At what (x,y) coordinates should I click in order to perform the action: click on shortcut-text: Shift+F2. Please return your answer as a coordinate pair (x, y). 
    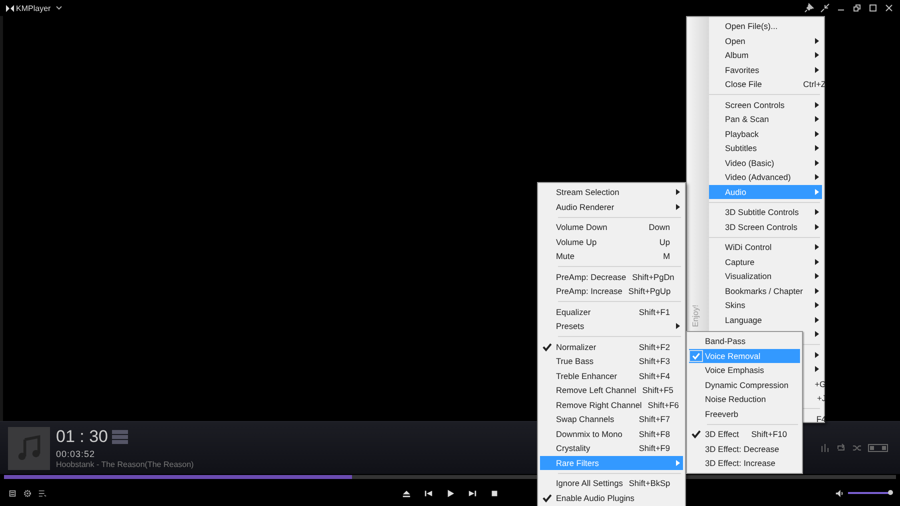
    Looking at the image, I should click on (654, 347).